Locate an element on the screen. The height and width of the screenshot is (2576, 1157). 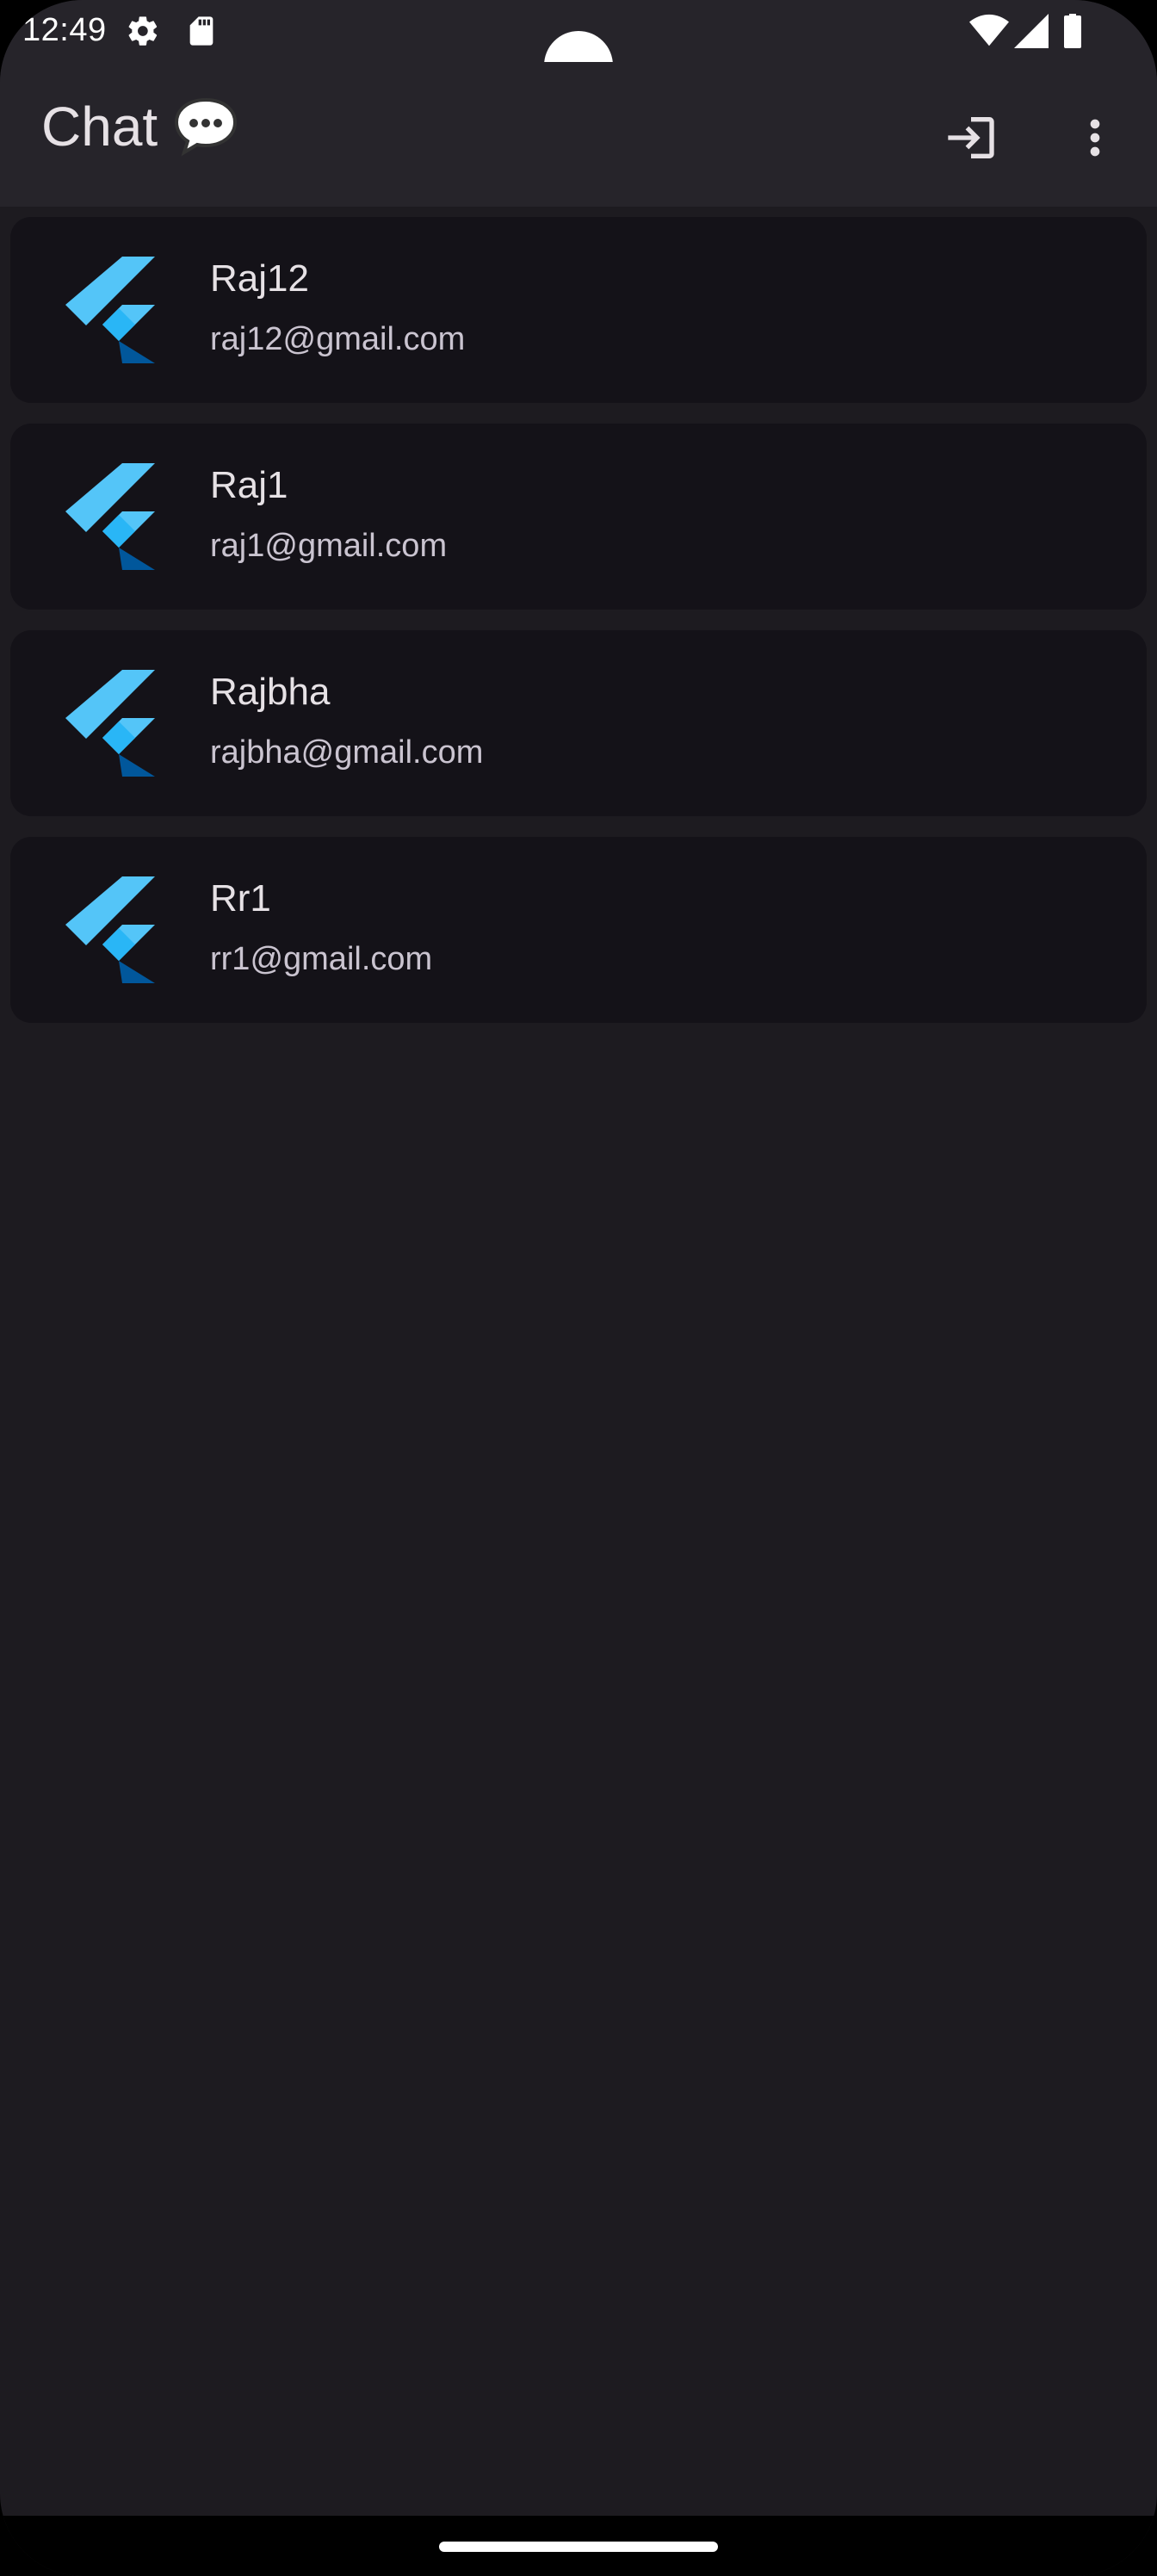
speech-balloon-icon is located at coordinates (206, 127).